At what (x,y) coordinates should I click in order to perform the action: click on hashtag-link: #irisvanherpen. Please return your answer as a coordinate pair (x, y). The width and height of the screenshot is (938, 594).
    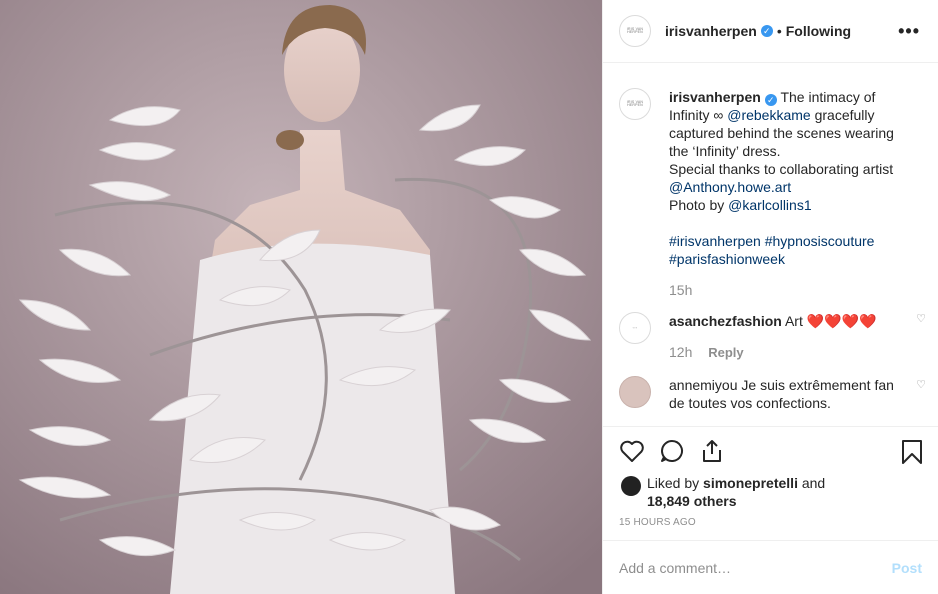
    Looking at the image, I should click on (715, 241).